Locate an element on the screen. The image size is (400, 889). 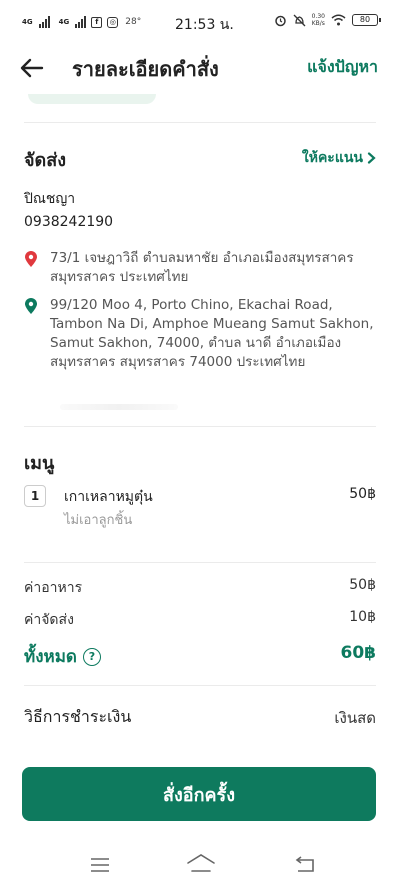
network-type-1: 4G is located at coordinates (27, 22).